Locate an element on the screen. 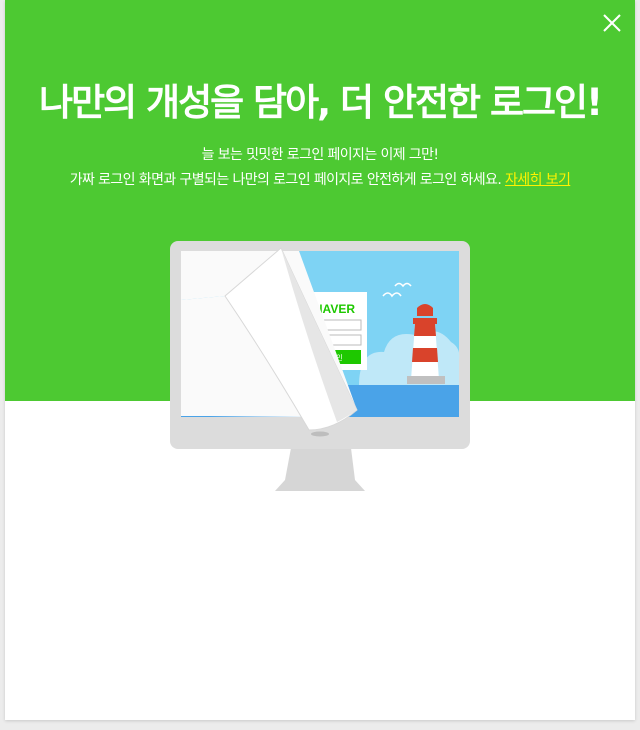 The height and width of the screenshot is (730, 640). detail-link: 자세히 보기 is located at coordinates (538, 180).